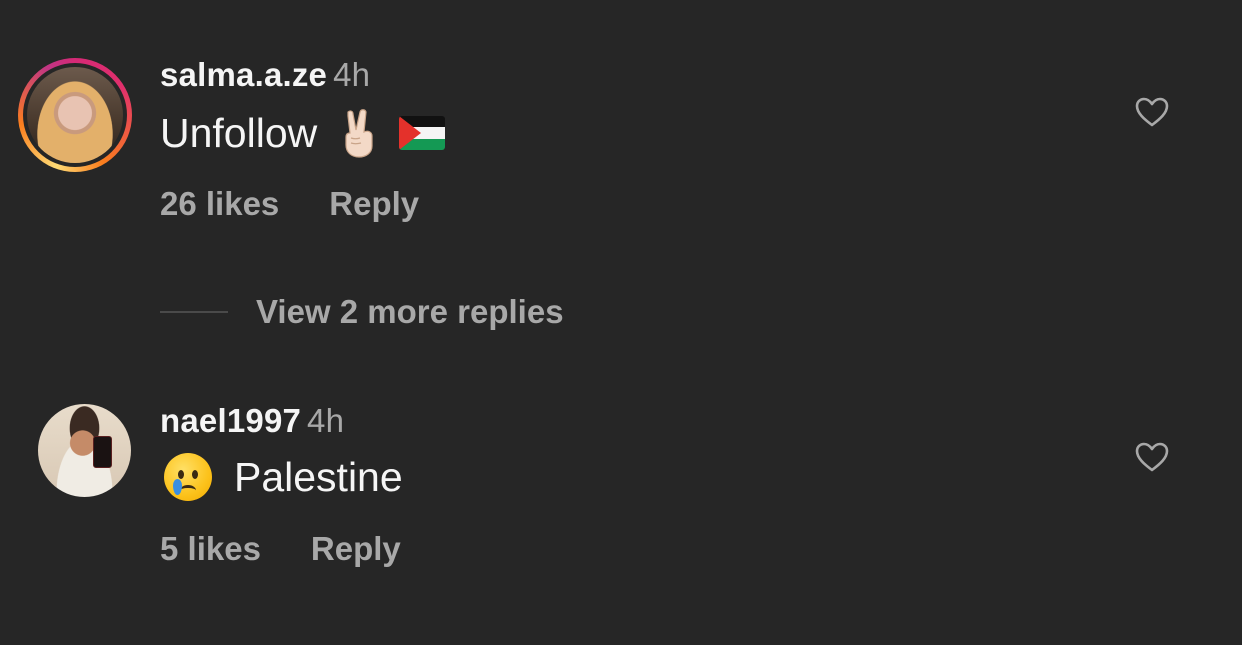 This screenshot has height=645, width=1242. What do you see at coordinates (239, 132) in the screenshot?
I see `comment-text-label: Unfollow` at bounding box center [239, 132].